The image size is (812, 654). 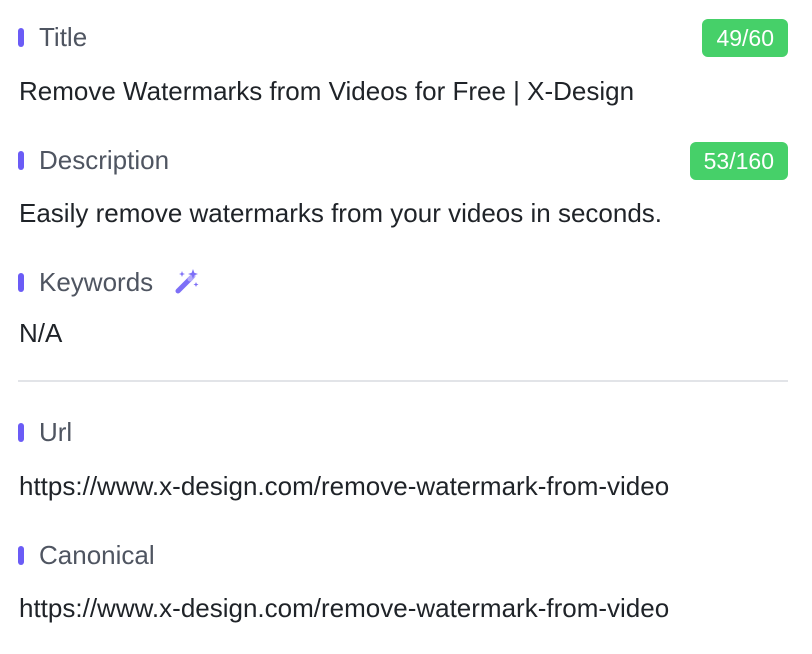 I want to click on keywords-value: N/A, so click(x=41, y=333).